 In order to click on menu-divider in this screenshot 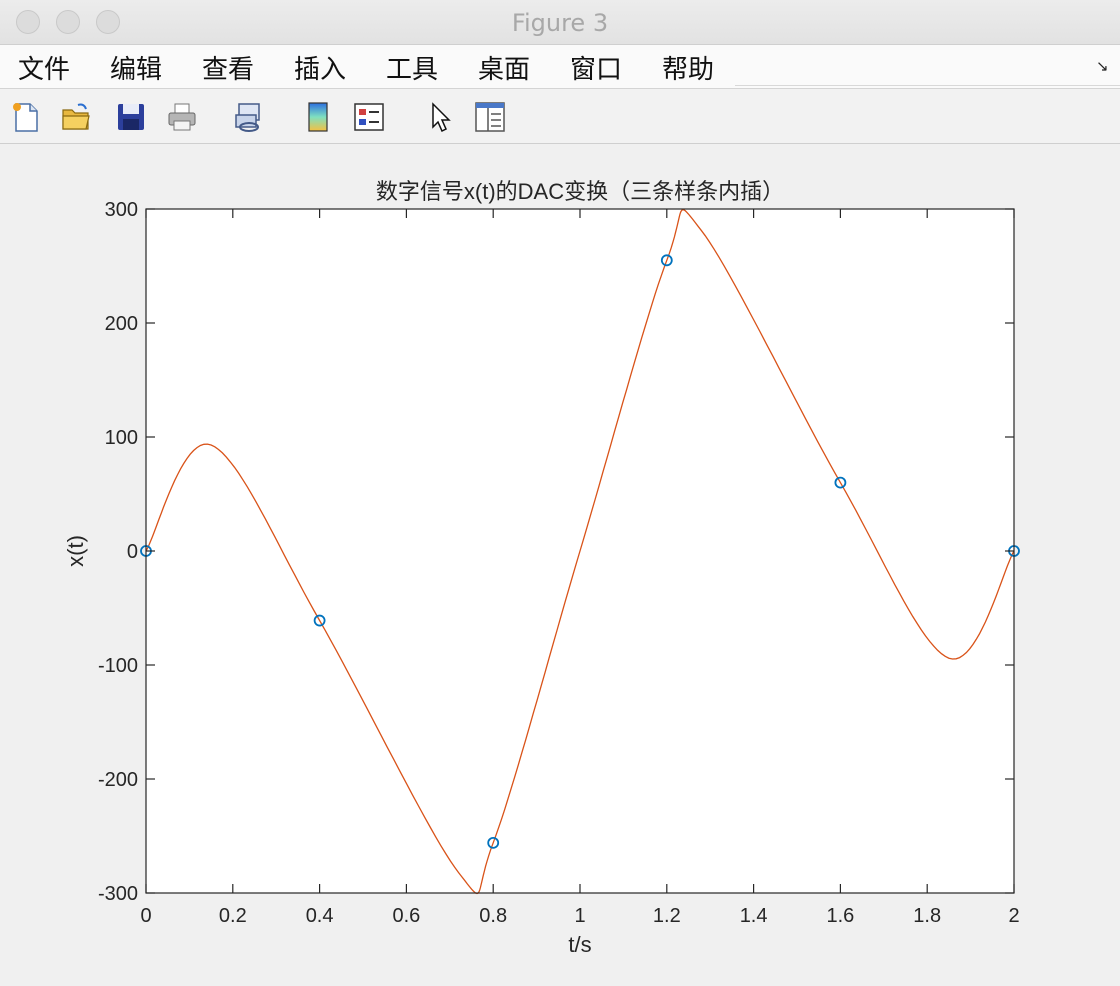, I will do `click(927, 85)`.